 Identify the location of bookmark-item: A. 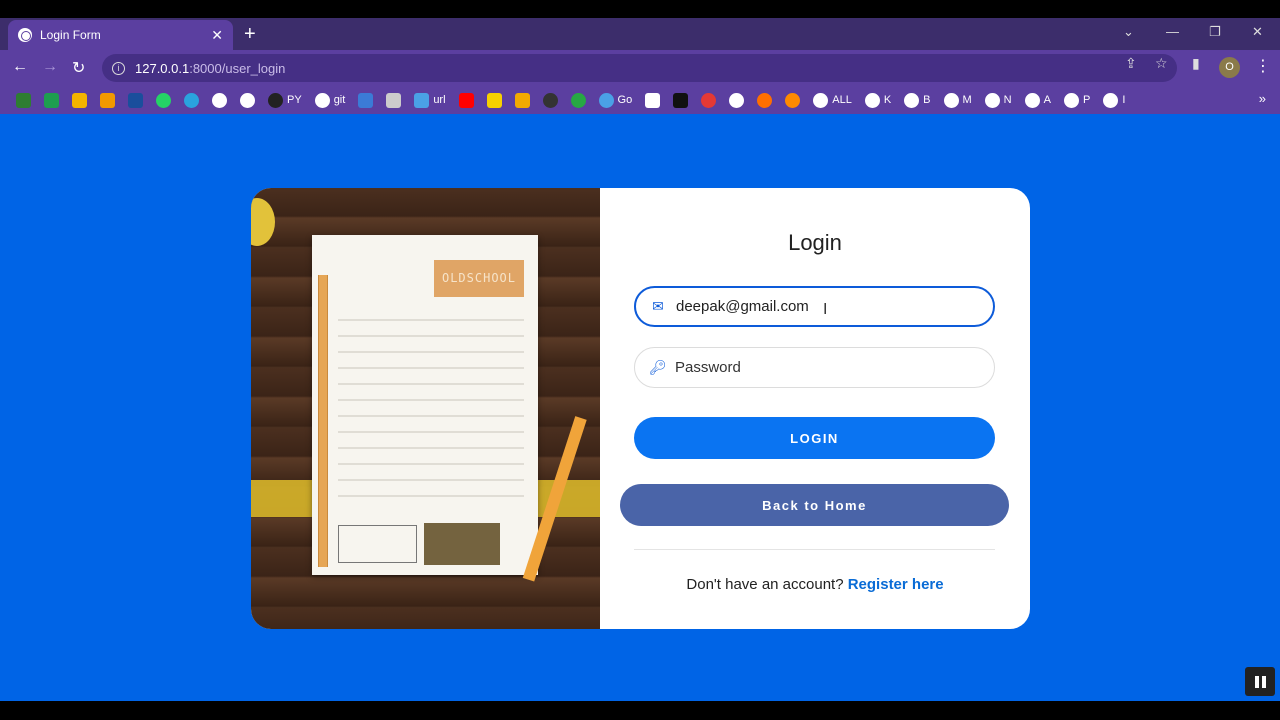
(1038, 100).